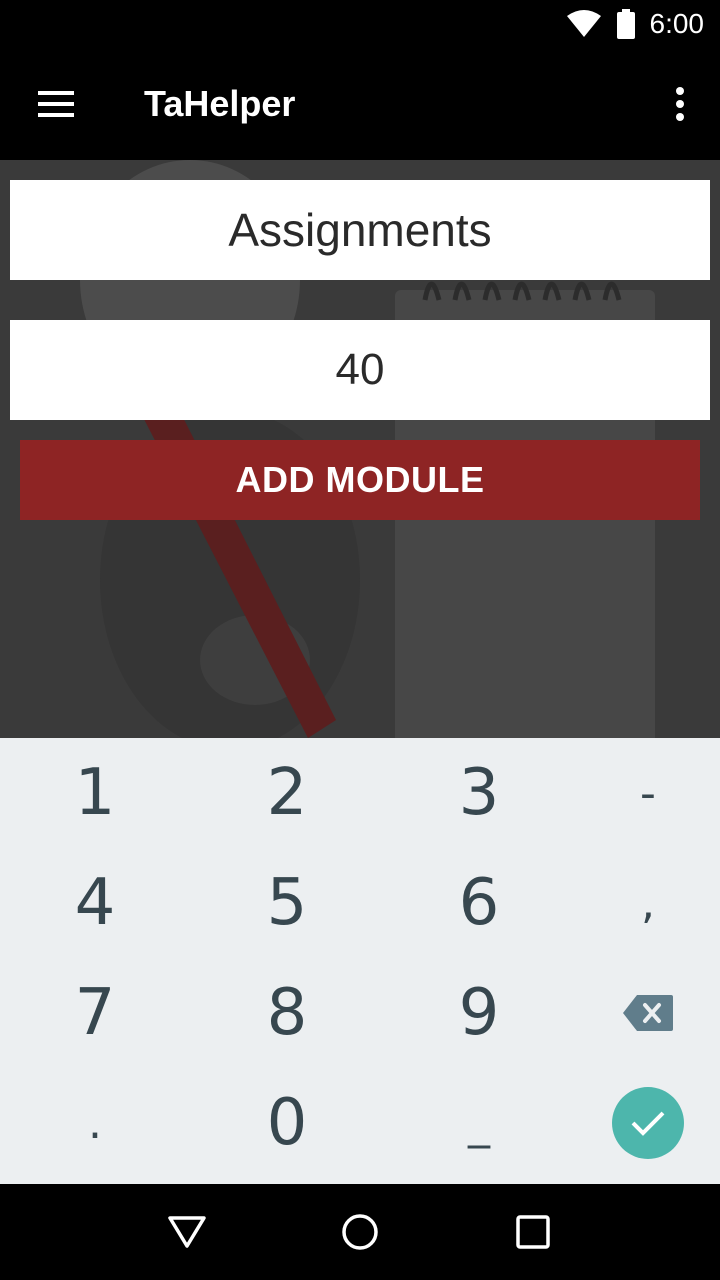 The height and width of the screenshot is (1280, 720). I want to click on key-decimal: ., so click(95, 1123).